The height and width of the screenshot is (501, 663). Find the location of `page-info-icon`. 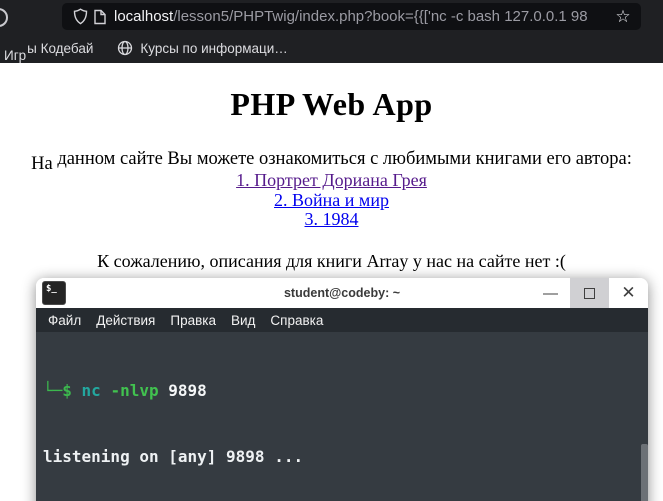

page-info-icon is located at coordinates (100, 17).